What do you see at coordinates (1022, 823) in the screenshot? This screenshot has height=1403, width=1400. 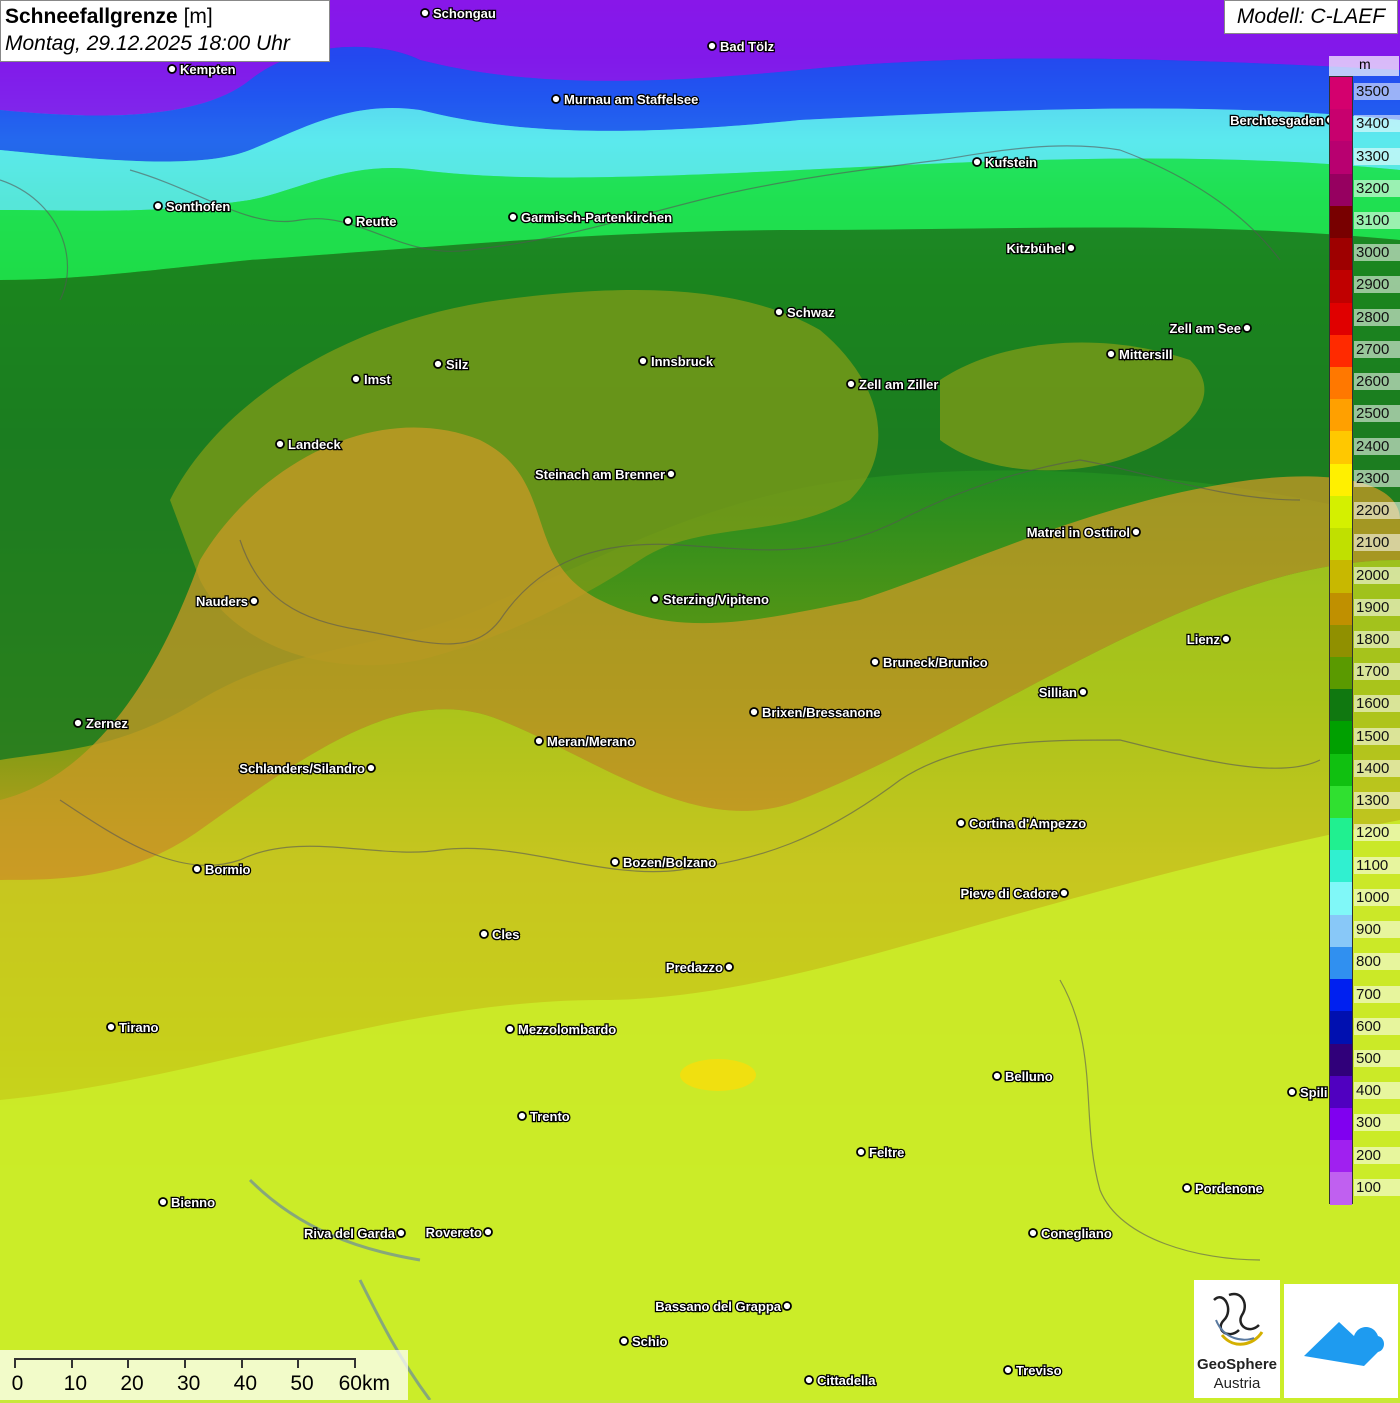 I see `city-marker: Cortina d'Ampezzo` at bounding box center [1022, 823].